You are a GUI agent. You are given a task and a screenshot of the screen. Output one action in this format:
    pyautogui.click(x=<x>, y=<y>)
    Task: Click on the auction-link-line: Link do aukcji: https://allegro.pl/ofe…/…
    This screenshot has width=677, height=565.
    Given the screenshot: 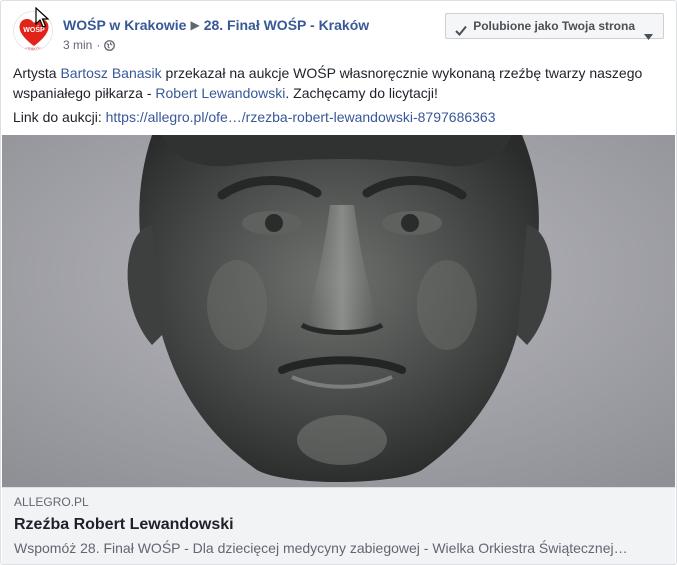 What is the action you would take?
    pyautogui.click(x=254, y=117)
    